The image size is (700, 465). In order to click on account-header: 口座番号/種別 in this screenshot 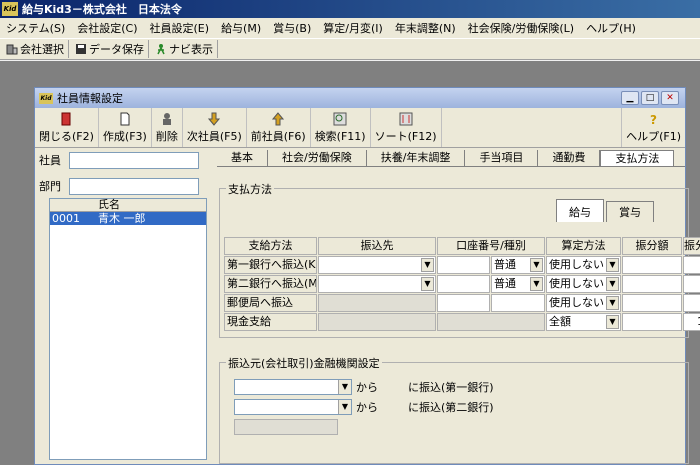, I will do `click(491, 246)`.